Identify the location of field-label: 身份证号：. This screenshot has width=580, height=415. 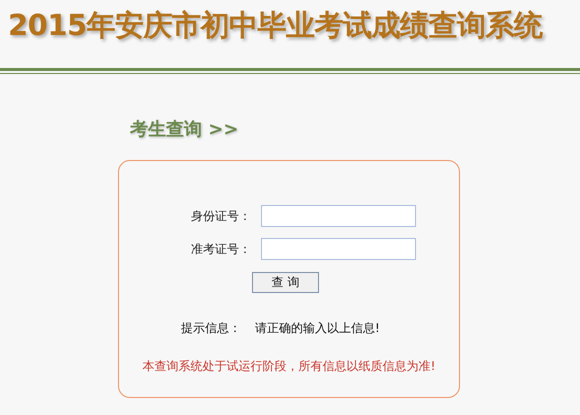
(220, 216).